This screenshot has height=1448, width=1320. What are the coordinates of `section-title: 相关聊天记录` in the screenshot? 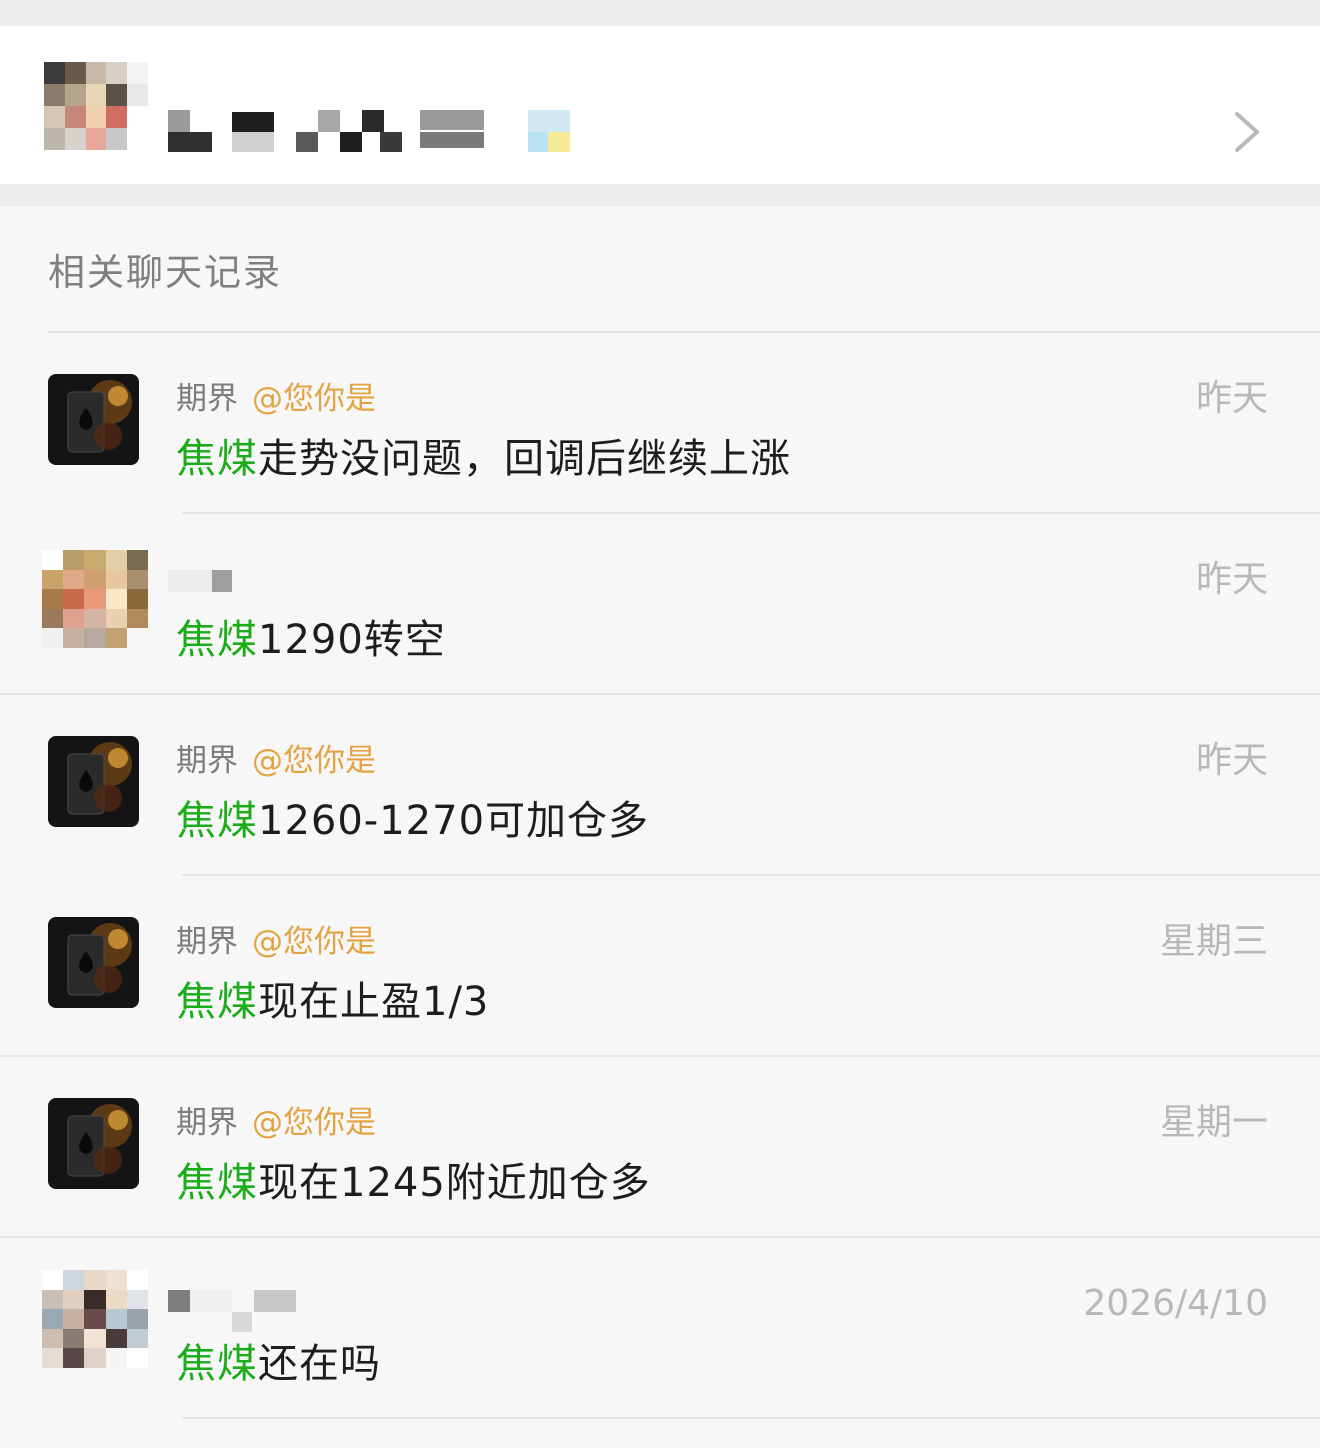 It's located at (165, 272).